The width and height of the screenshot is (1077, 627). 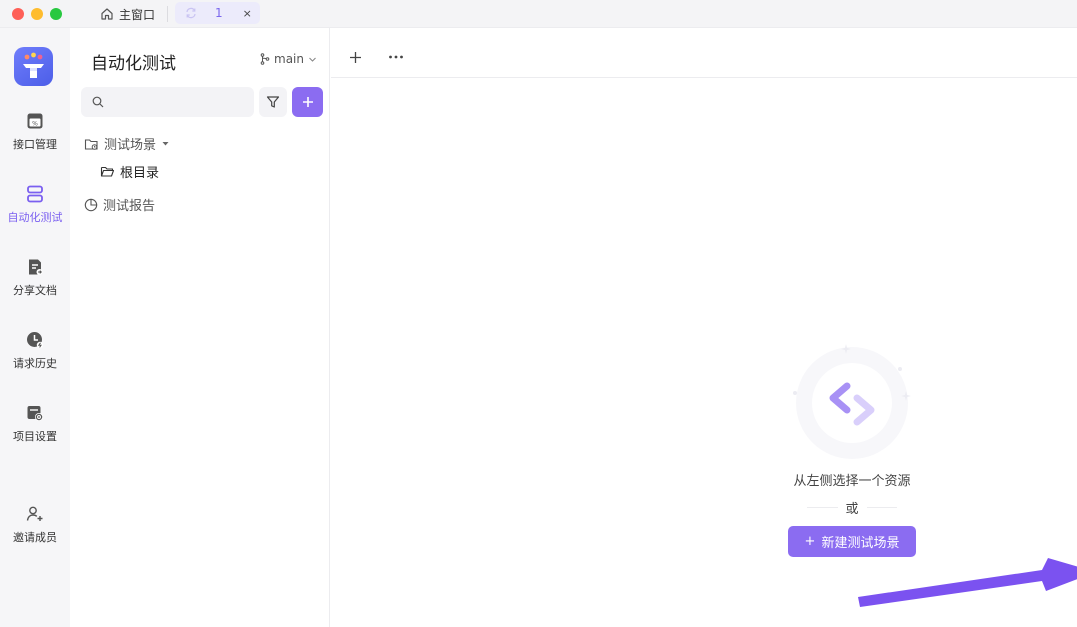 What do you see at coordinates (35, 413) in the screenshot?
I see `settings-icon` at bounding box center [35, 413].